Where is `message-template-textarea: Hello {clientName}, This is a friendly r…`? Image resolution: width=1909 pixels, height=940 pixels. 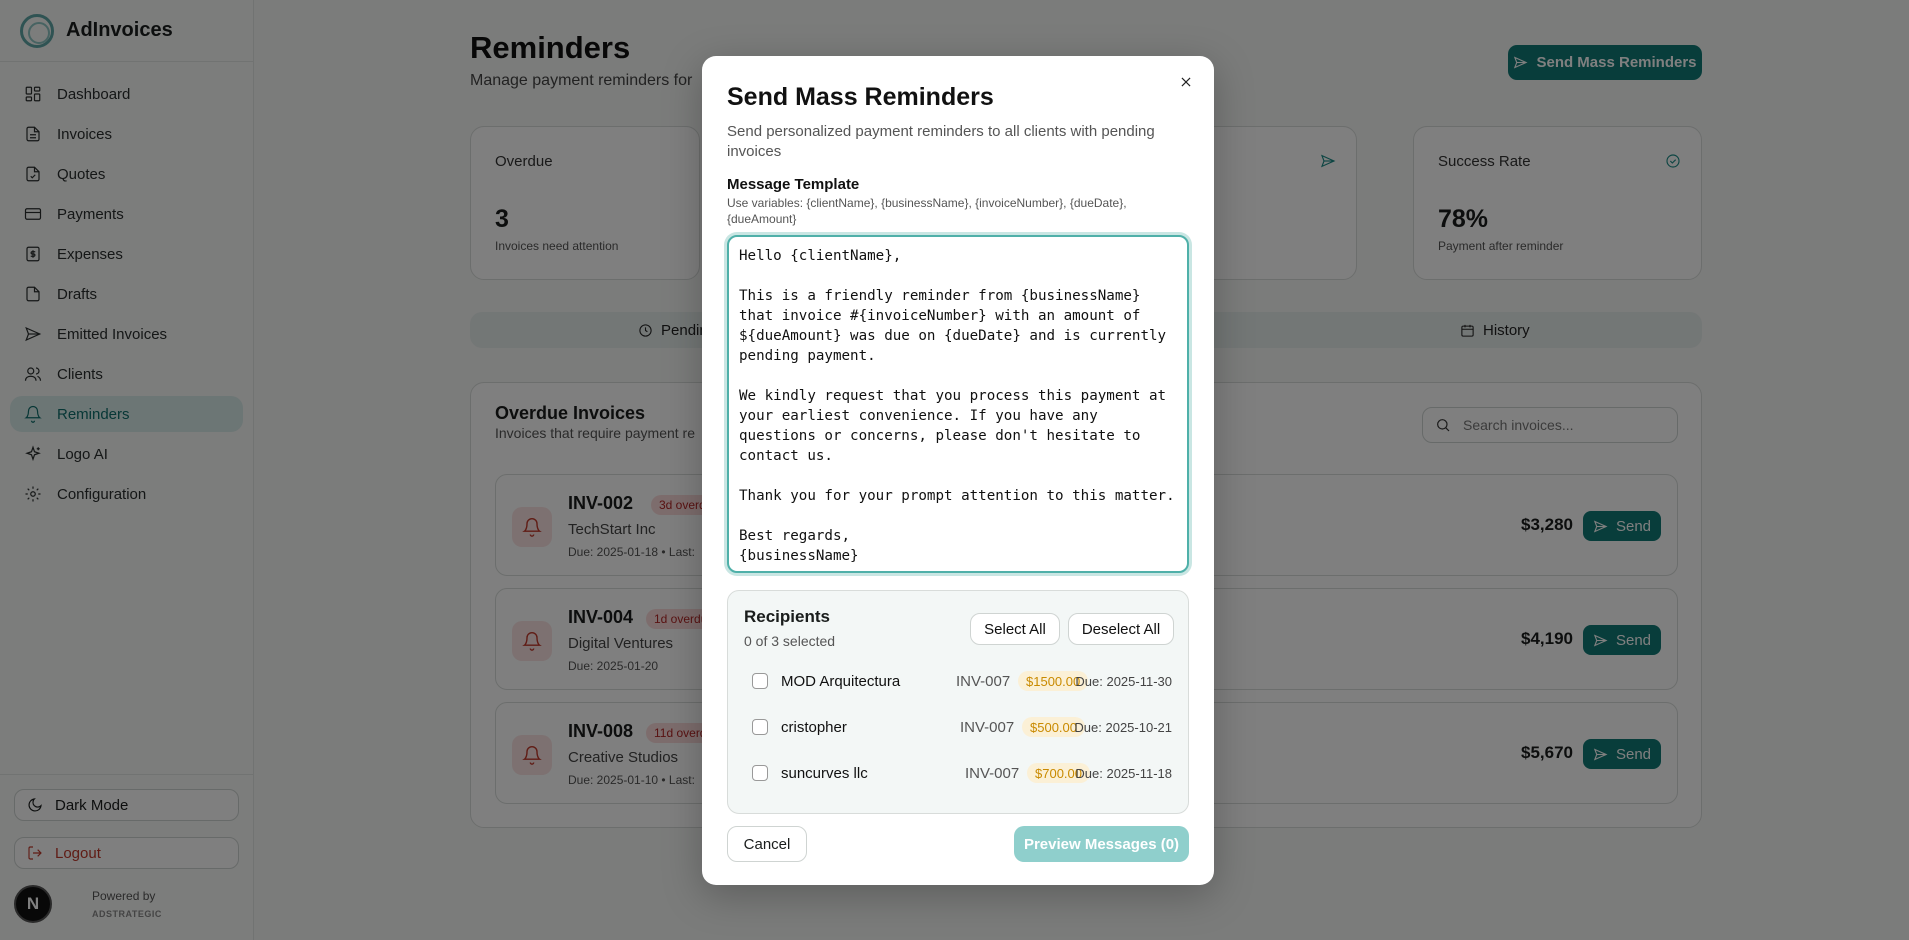 message-template-textarea: Hello {clientName}, This is a friendly r… is located at coordinates (958, 404).